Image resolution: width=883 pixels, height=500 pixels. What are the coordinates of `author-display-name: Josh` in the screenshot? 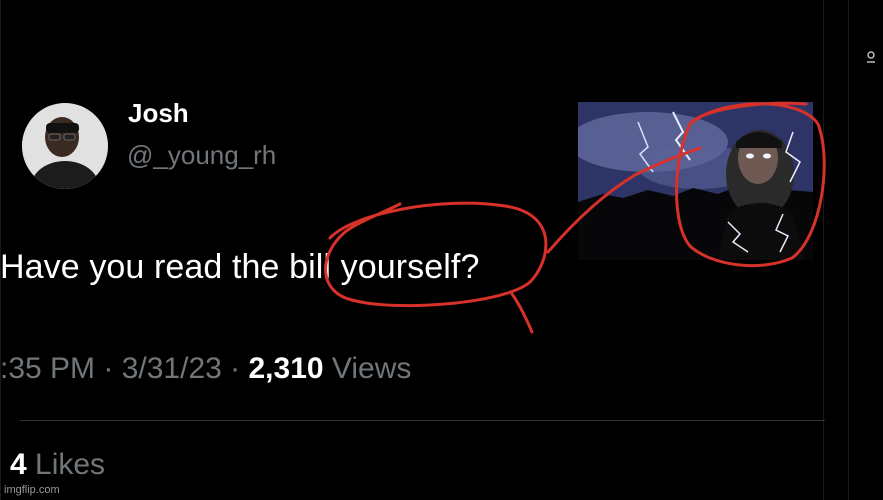 It's located at (158, 113).